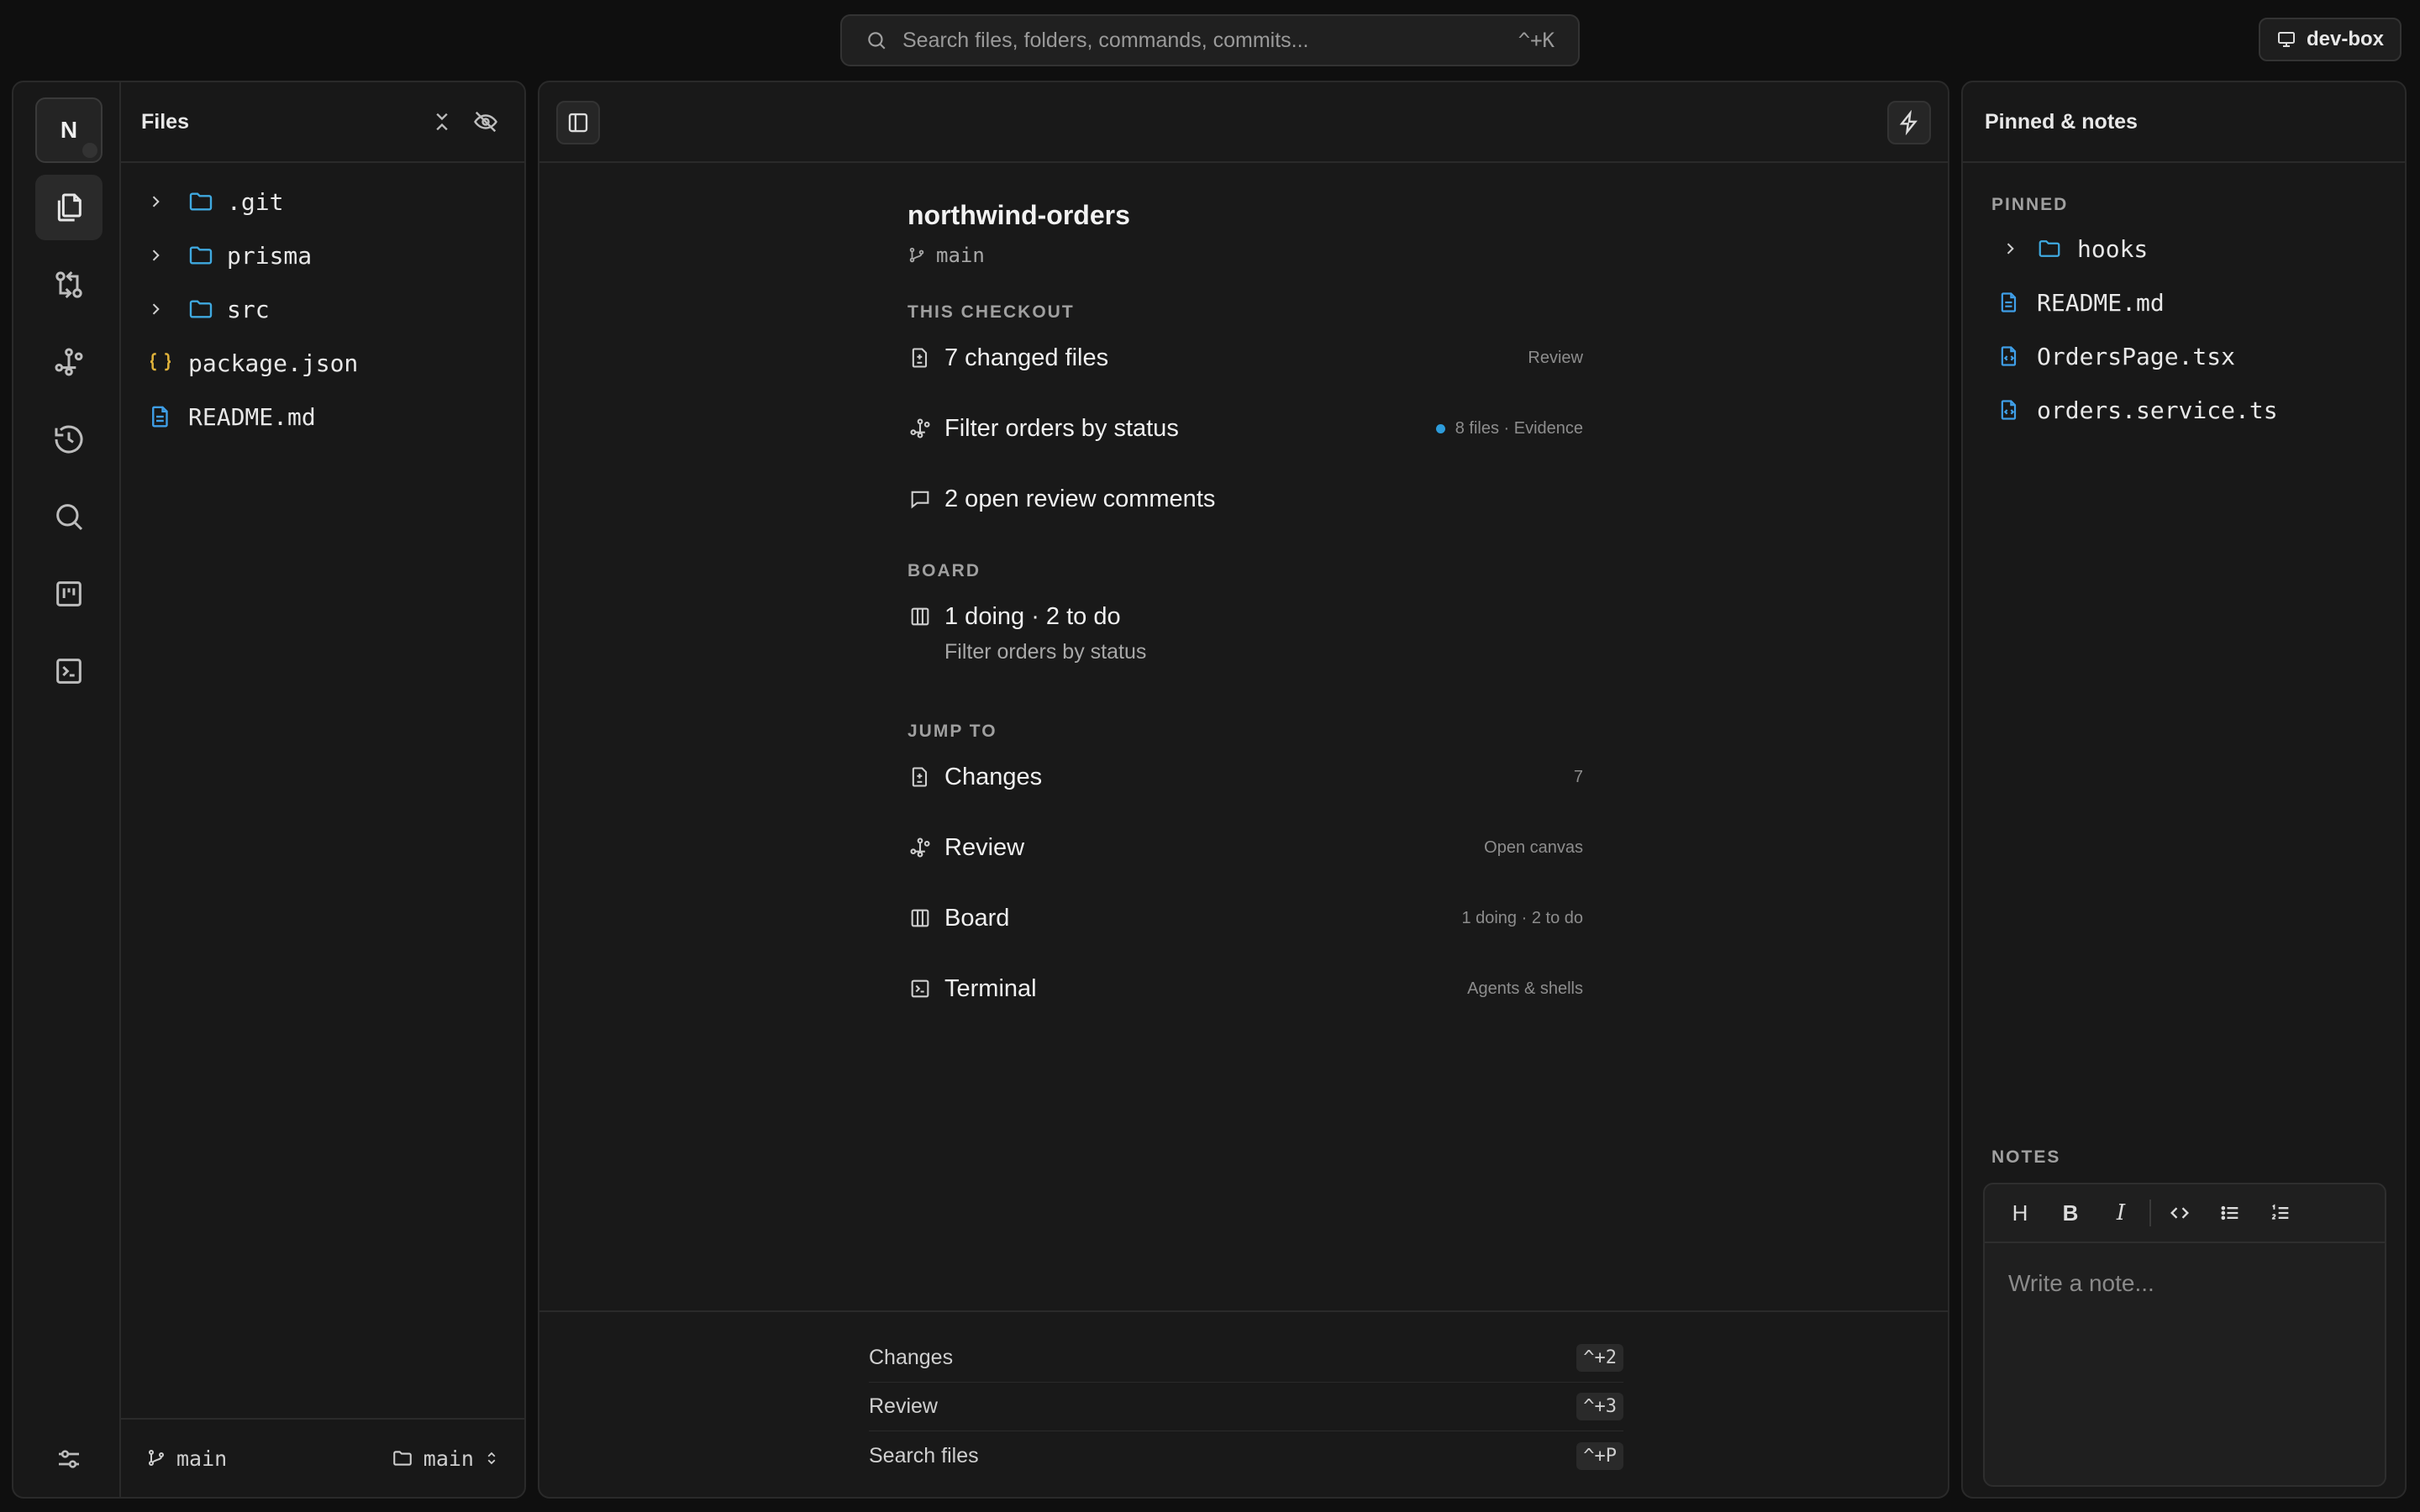 The image size is (2420, 1512). Describe the element at coordinates (1061, 428) in the screenshot. I see `task-label: Filter orders by status` at that location.